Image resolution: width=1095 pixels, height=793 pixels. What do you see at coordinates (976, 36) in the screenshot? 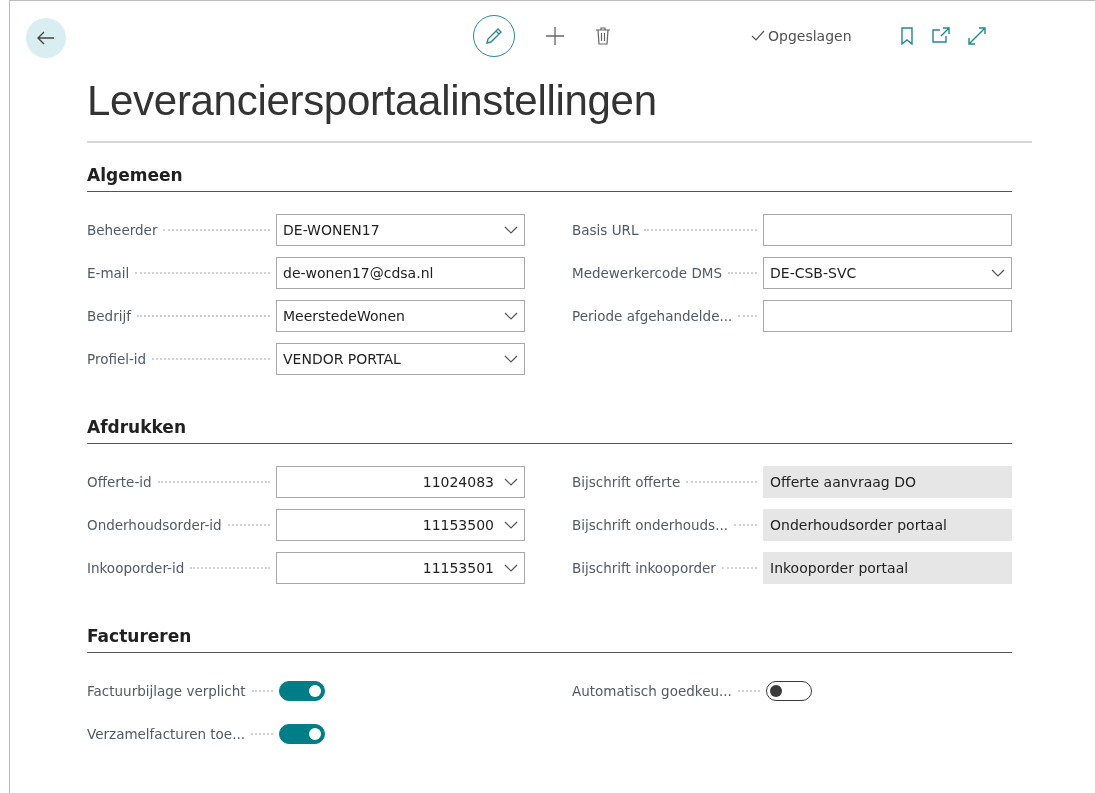
I see `expand-icon` at bounding box center [976, 36].